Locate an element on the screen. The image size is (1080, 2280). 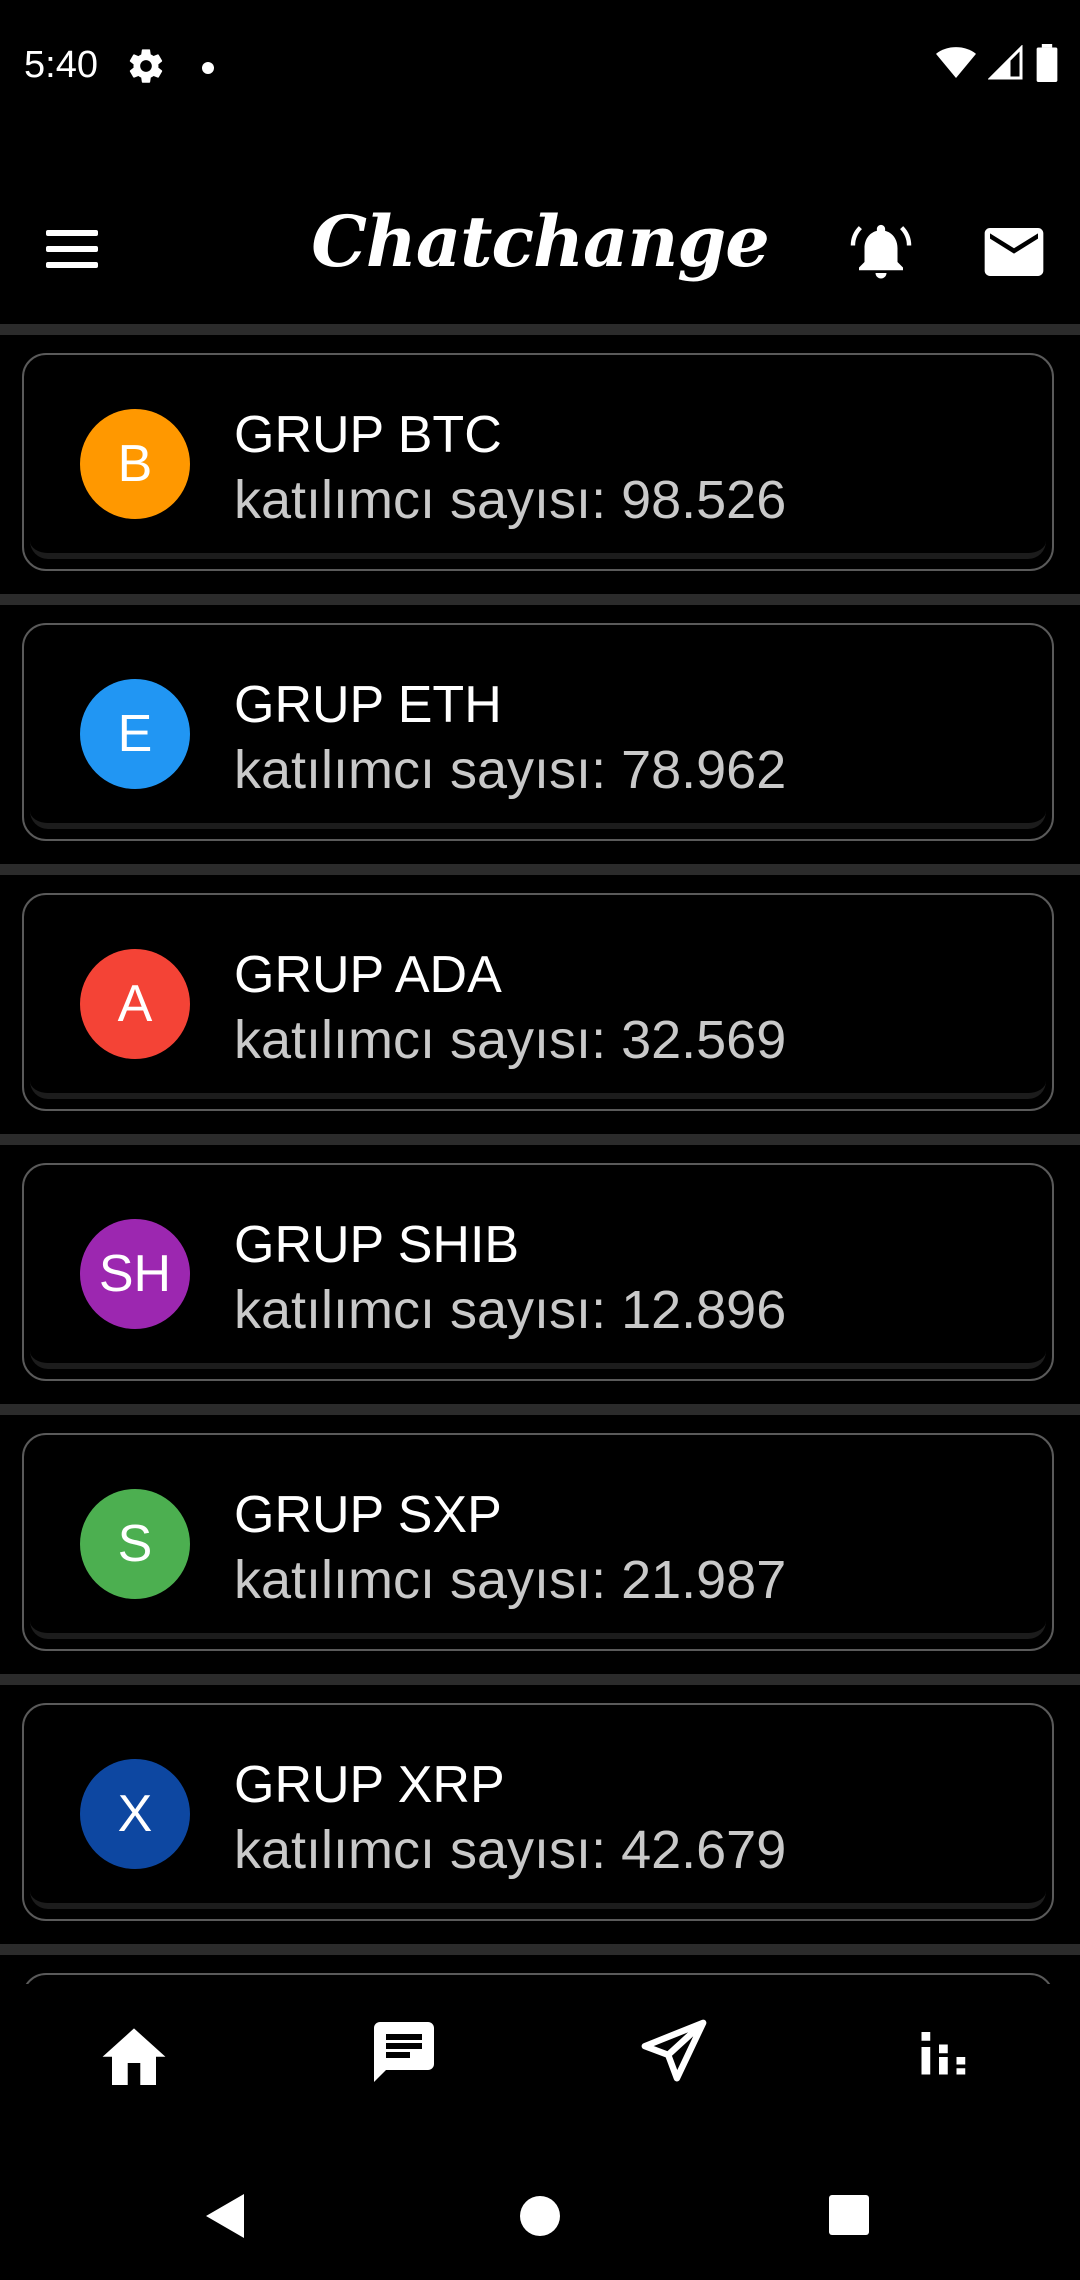
mail-icon is located at coordinates (1014, 252).